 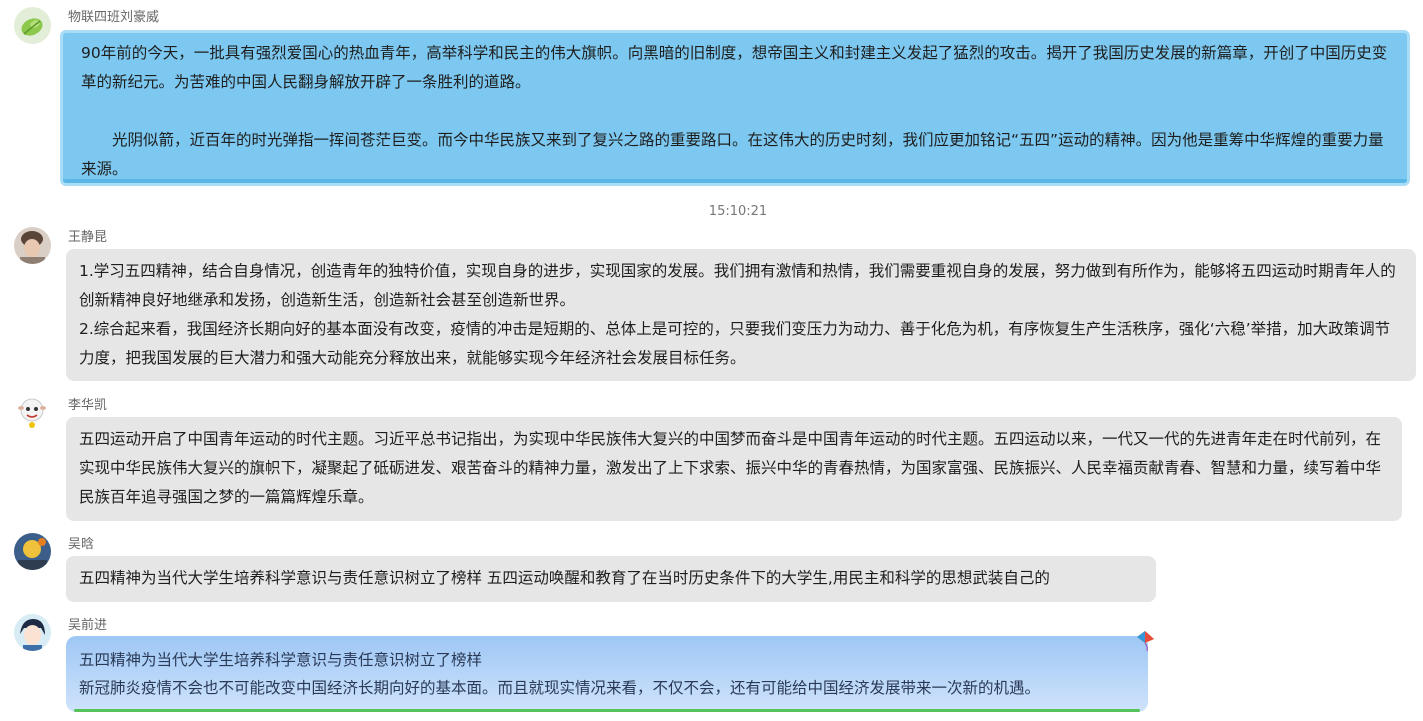 I want to click on green-leaf-avatar-icon, so click(x=32, y=25).